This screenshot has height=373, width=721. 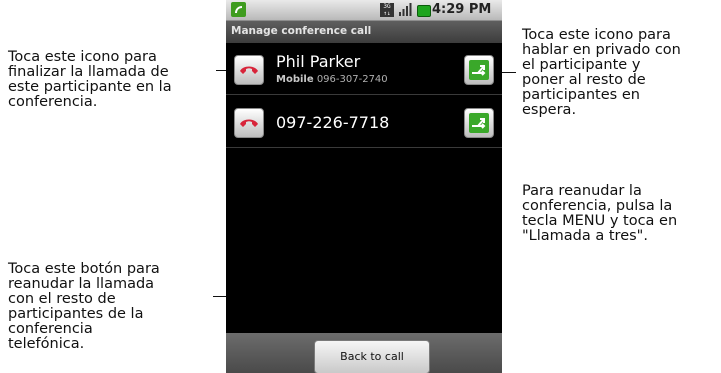 I want to click on bottom-bar: Back to call, so click(x=364, y=353).